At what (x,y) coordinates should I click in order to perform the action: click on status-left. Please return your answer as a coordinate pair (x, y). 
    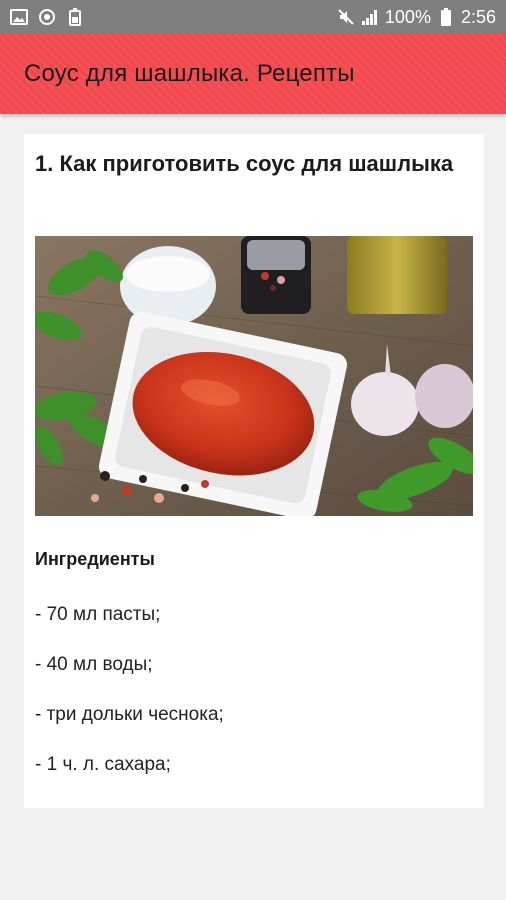
    Looking at the image, I should click on (47, 17).